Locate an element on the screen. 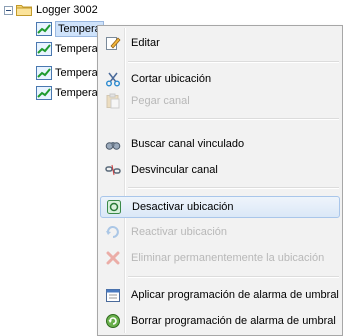  reactivate-icon is located at coordinates (113, 232).